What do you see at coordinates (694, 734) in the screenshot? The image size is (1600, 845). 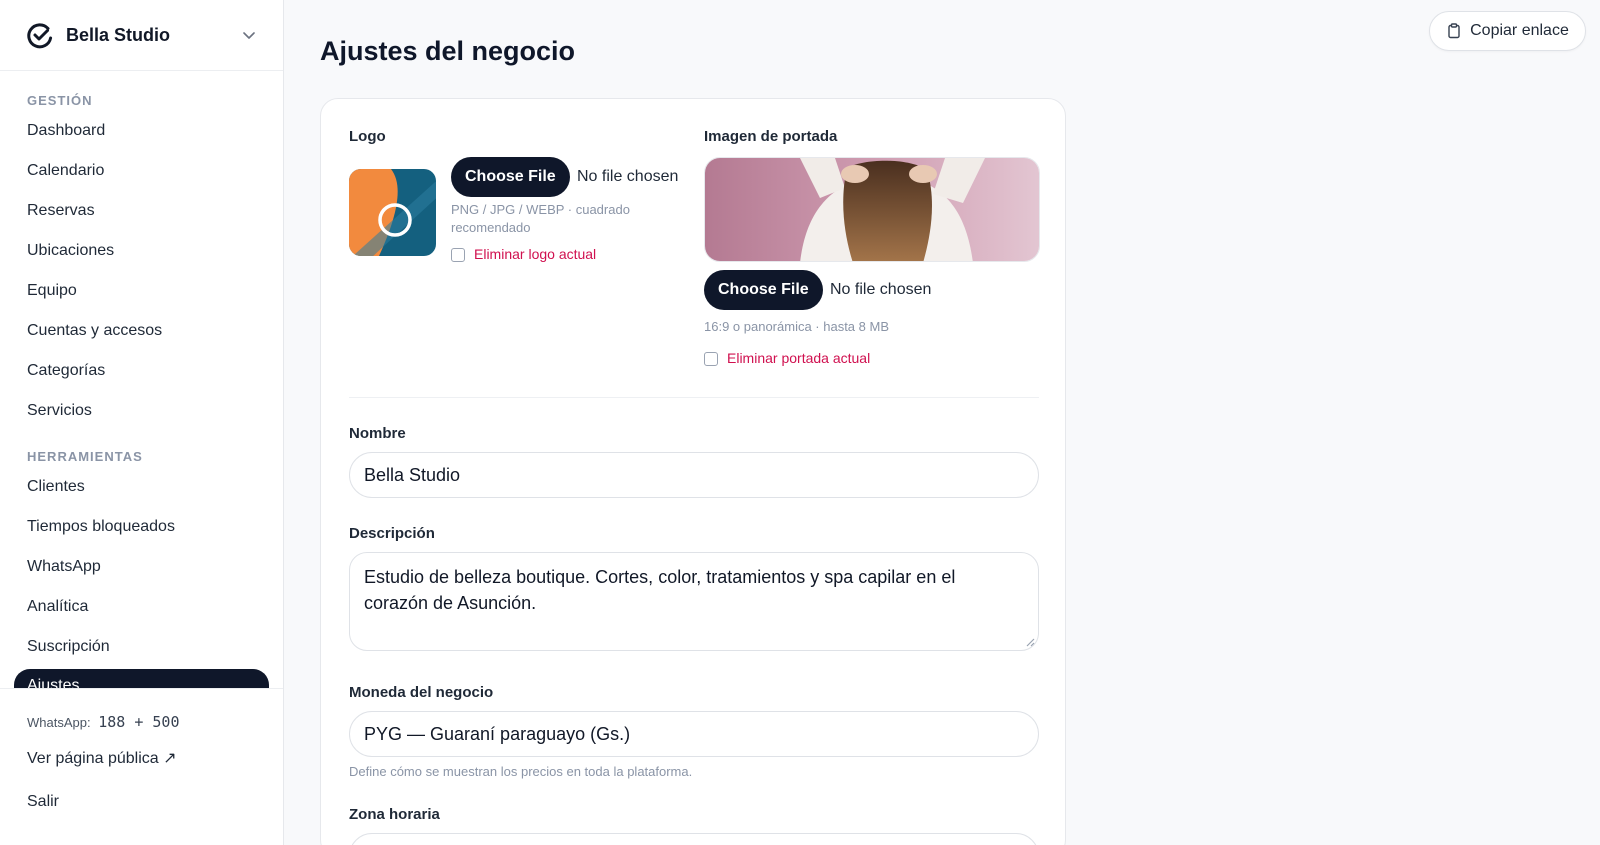 I see `currency-select: PYG — Guaraní paraguayo (Gs.)` at bounding box center [694, 734].